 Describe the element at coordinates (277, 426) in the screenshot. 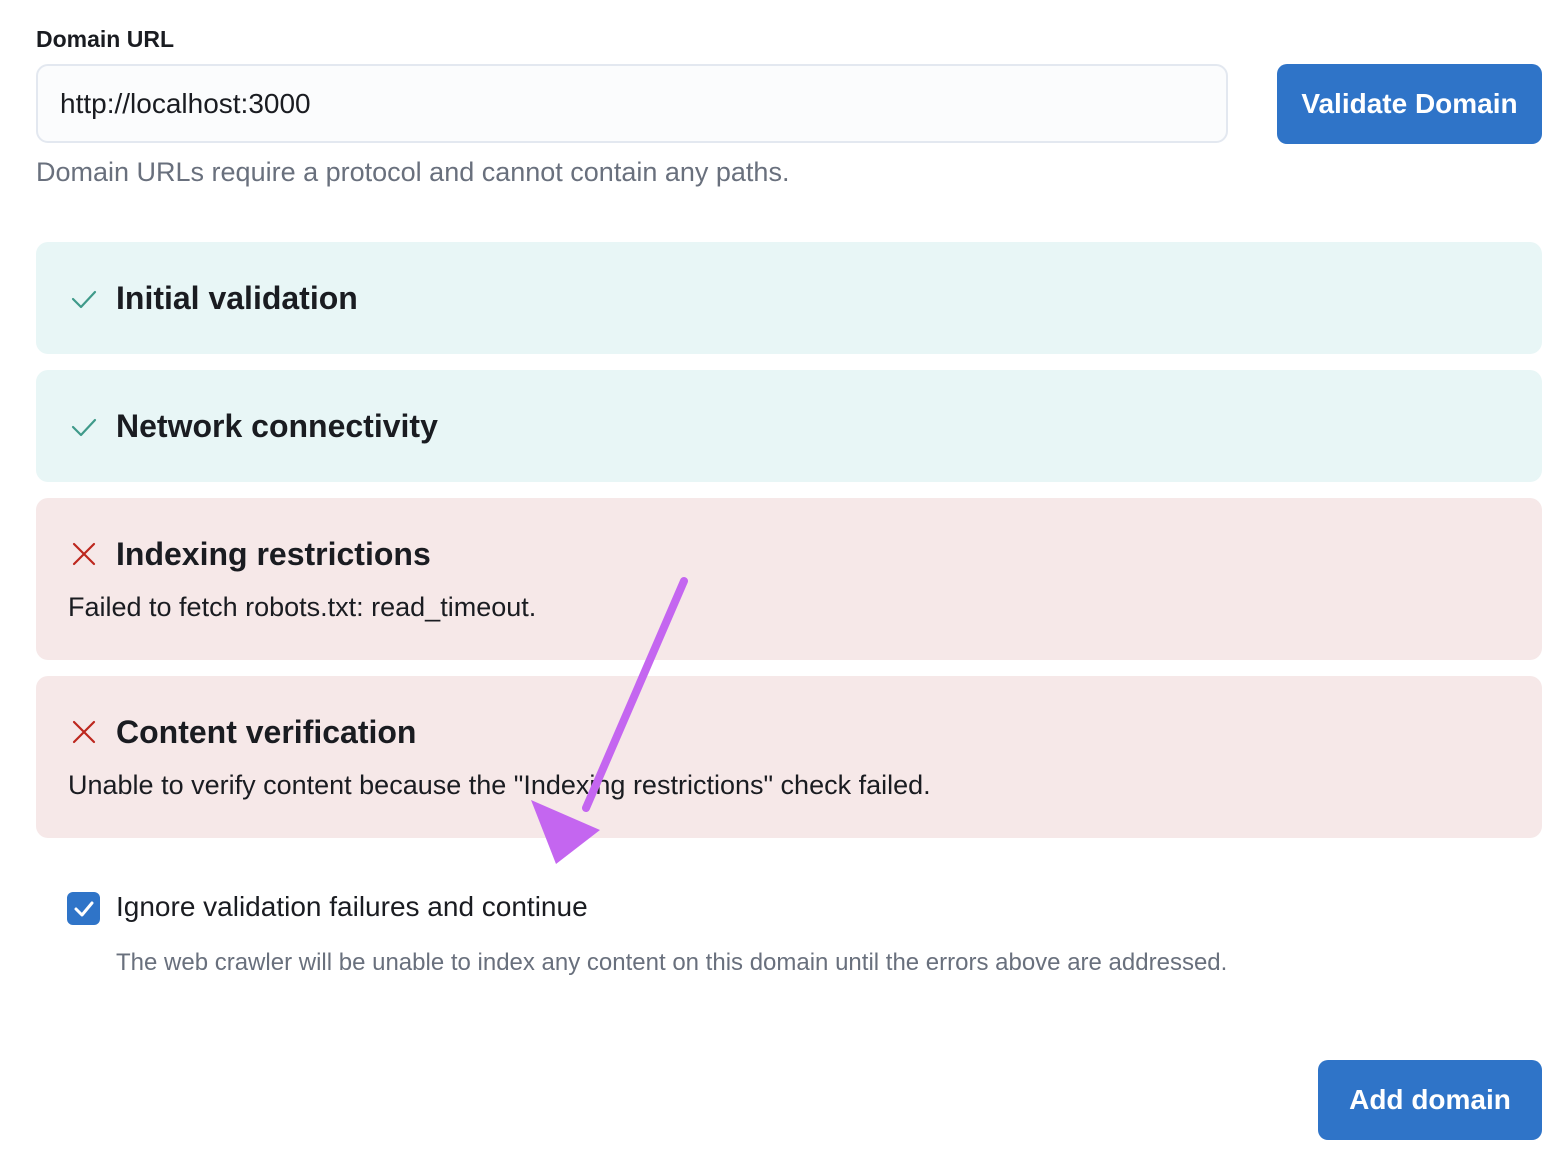

I see `check-title: Network connectivity` at that location.